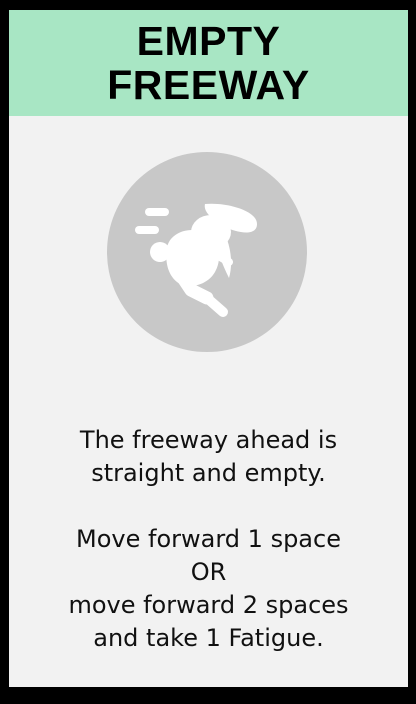  I want to click on effect-line-1: Move forward 1 space, so click(208, 539).